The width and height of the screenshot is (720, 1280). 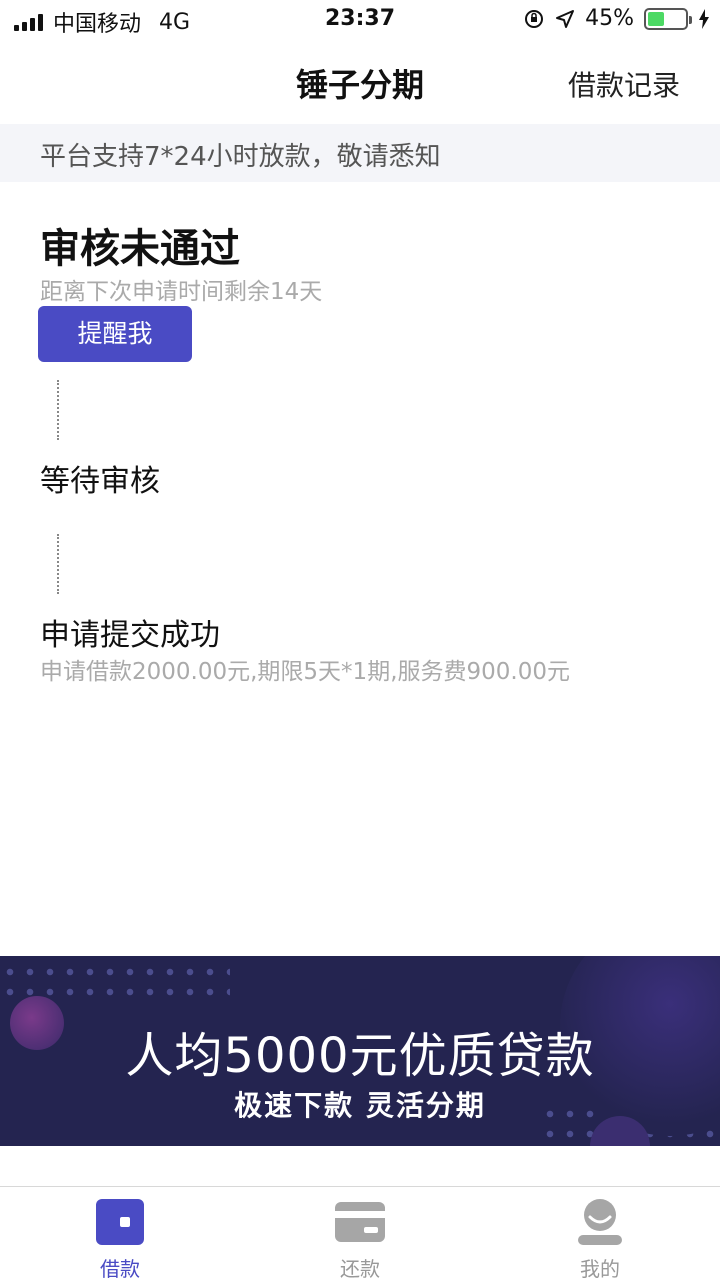 What do you see at coordinates (600, 1268) in the screenshot?
I see `tab-label: 我的` at bounding box center [600, 1268].